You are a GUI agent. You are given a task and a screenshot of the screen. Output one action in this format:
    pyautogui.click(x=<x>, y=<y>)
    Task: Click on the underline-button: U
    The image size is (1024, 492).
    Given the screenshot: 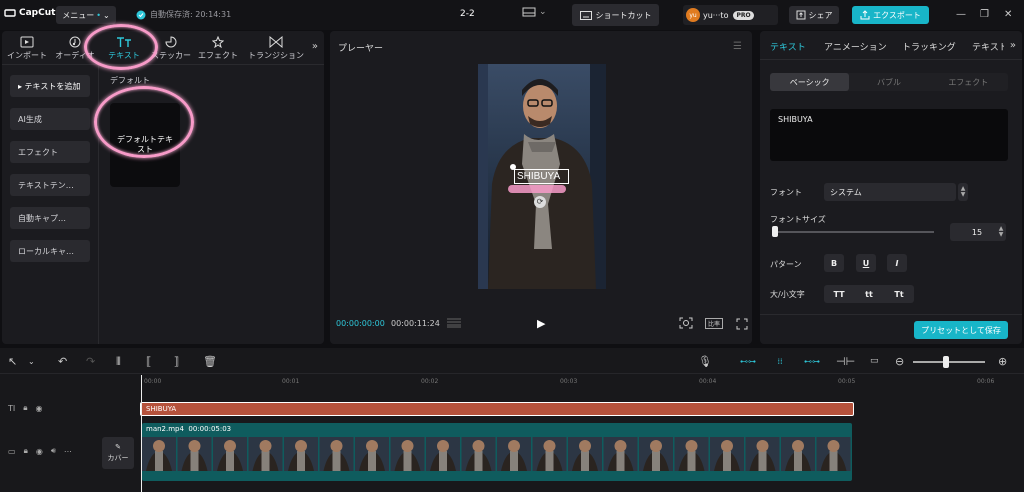 What is the action you would take?
    pyautogui.click(x=866, y=263)
    